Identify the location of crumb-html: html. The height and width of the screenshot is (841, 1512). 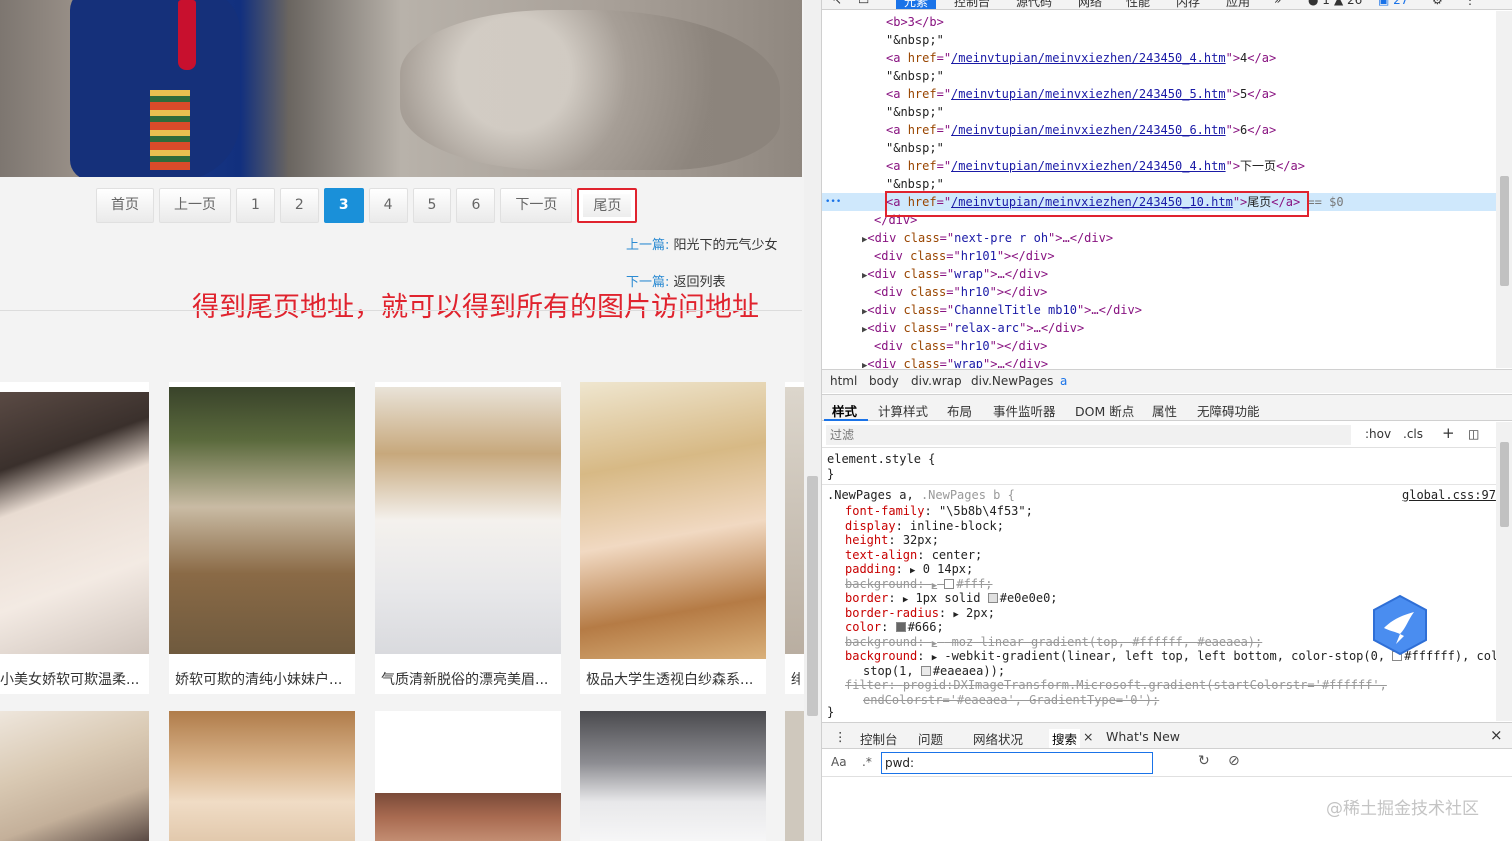
(843, 381).